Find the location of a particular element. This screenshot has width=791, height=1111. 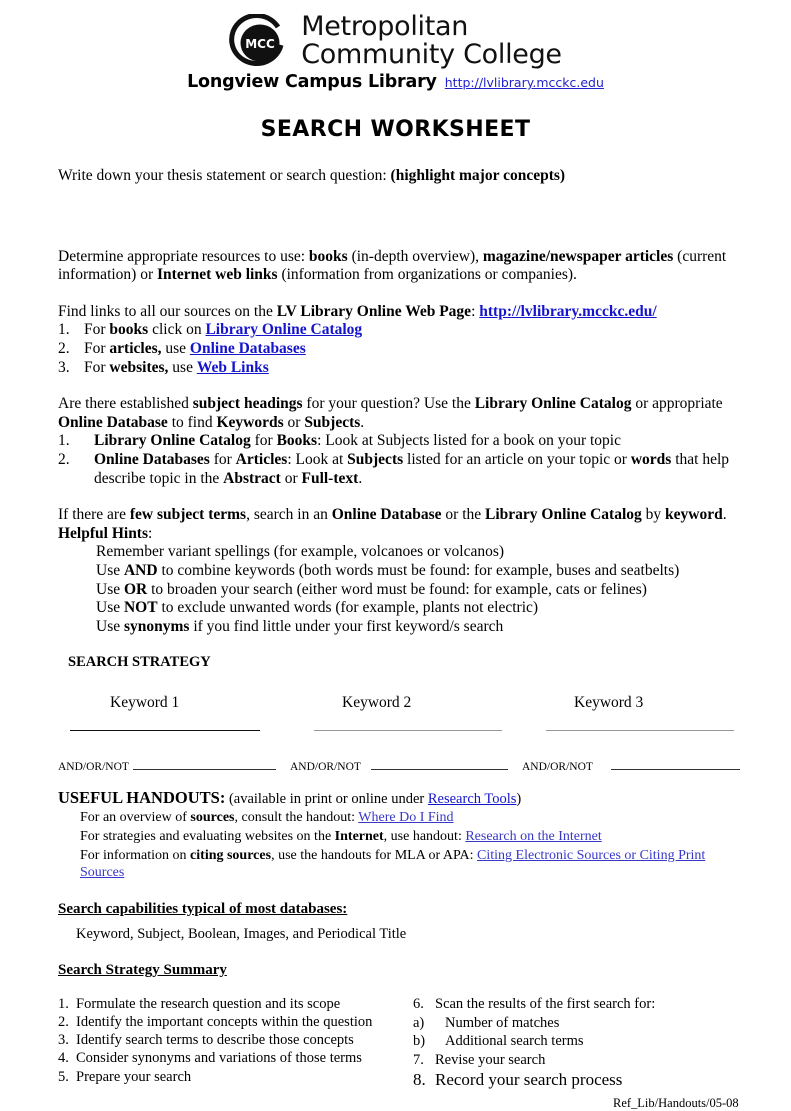

ft-b1: few subject terms is located at coordinates (188, 515).